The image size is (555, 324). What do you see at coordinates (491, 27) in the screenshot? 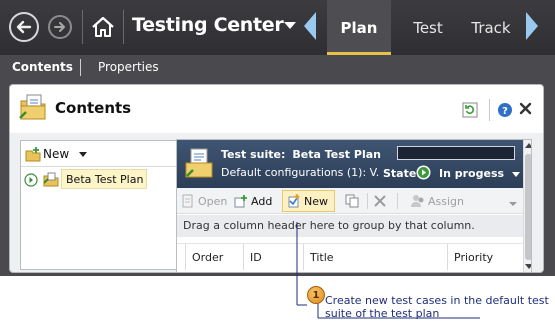
I see `tab-track: Track` at bounding box center [491, 27].